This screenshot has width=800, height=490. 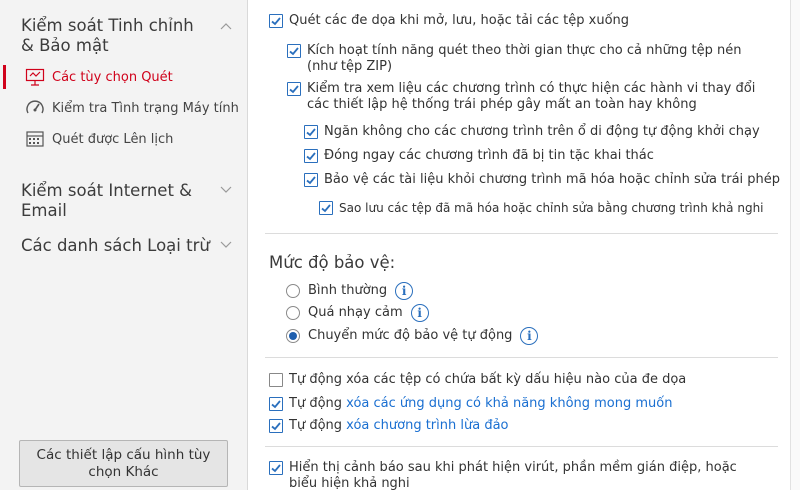 I want to click on sidebar-item-scan-options: Các tùy chọn Quét, so click(x=98, y=77).